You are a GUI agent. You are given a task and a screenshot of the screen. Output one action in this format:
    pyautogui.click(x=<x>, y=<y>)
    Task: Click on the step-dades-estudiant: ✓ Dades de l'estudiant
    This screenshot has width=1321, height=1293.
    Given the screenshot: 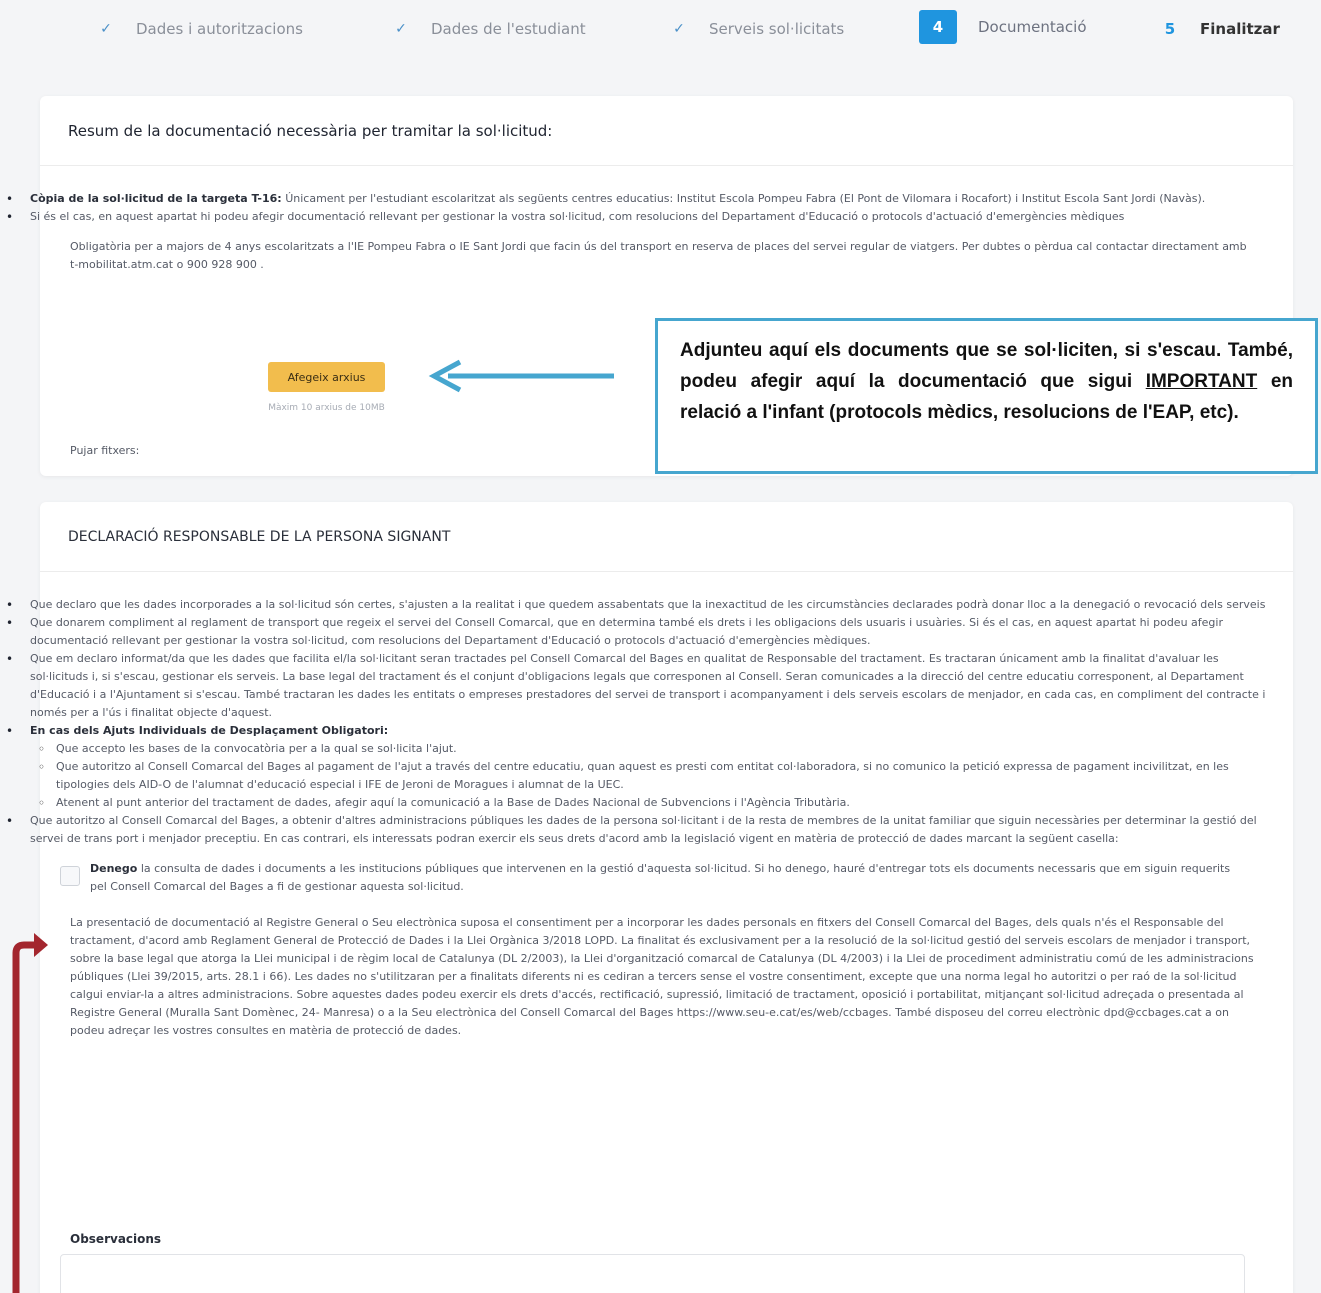 What is the action you would take?
    pyautogui.click(x=487, y=29)
    